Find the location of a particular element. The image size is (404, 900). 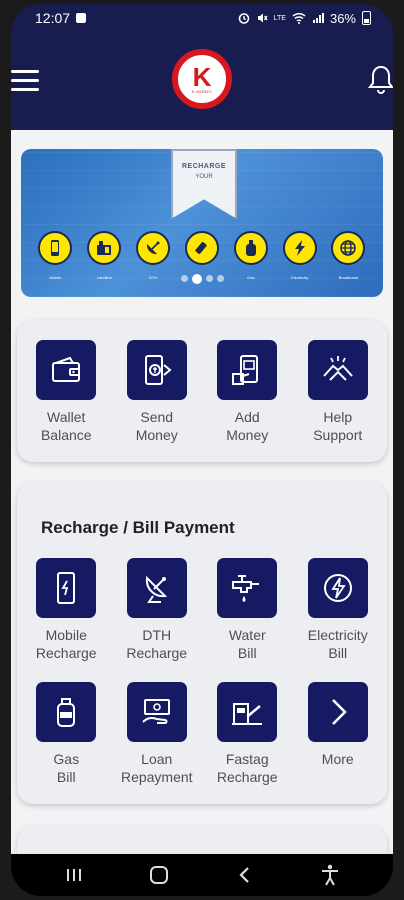

recent-apps-icon is located at coordinates (73, 875).